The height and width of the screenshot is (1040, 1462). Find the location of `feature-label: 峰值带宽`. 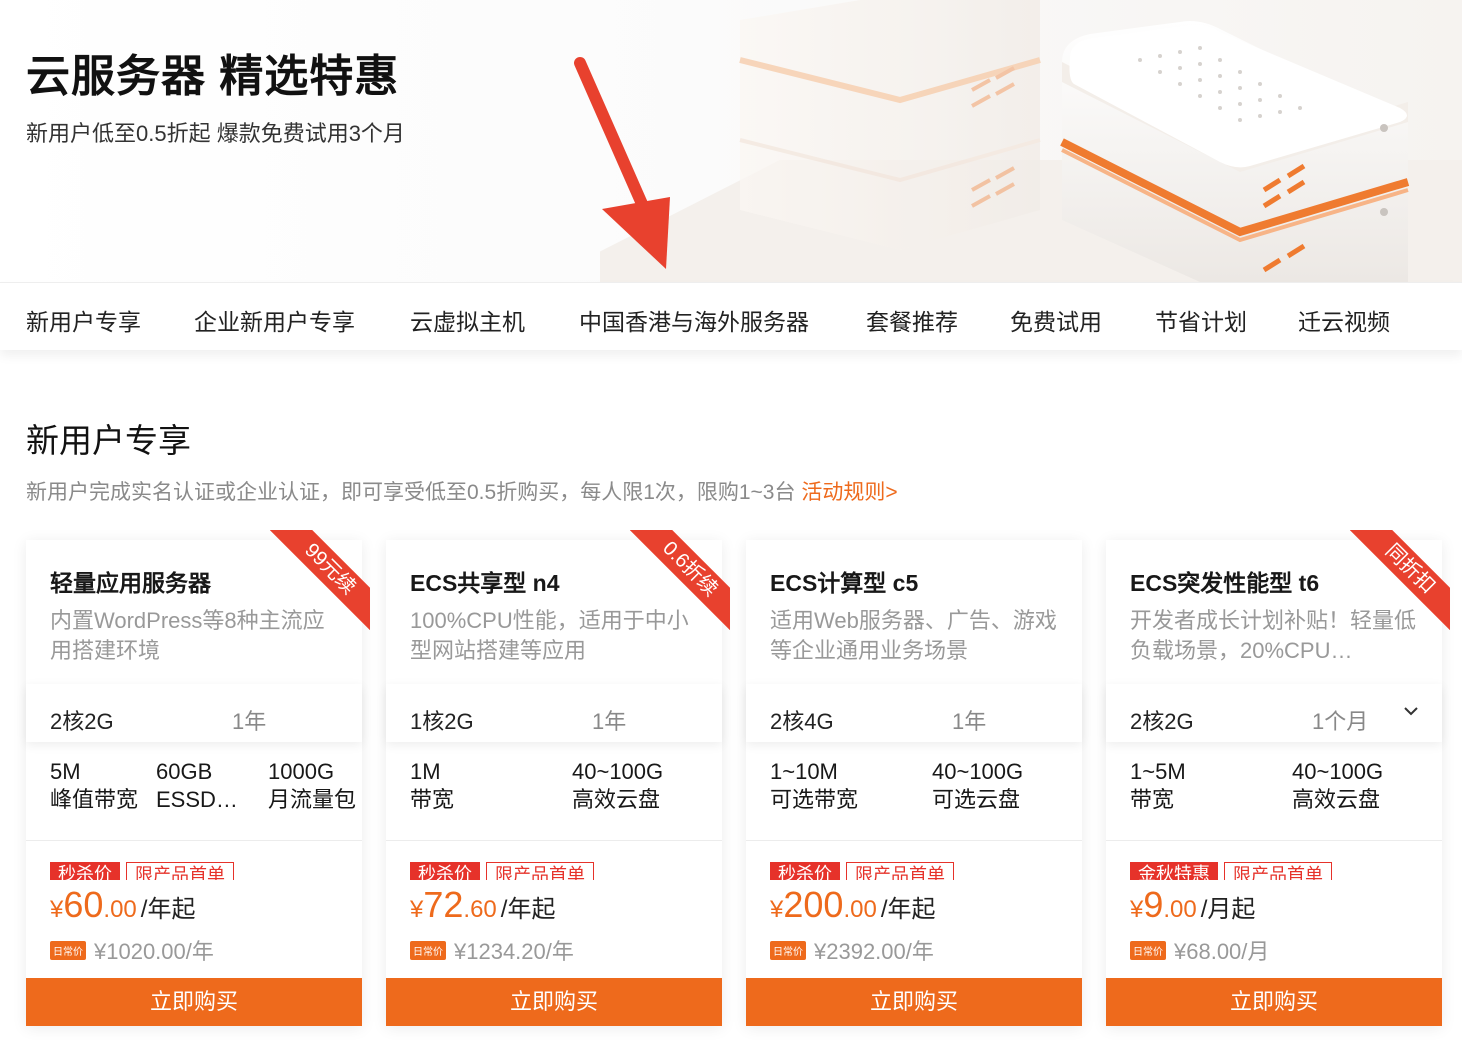

feature-label: 峰值带宽 is located at coordinates (94, 799).